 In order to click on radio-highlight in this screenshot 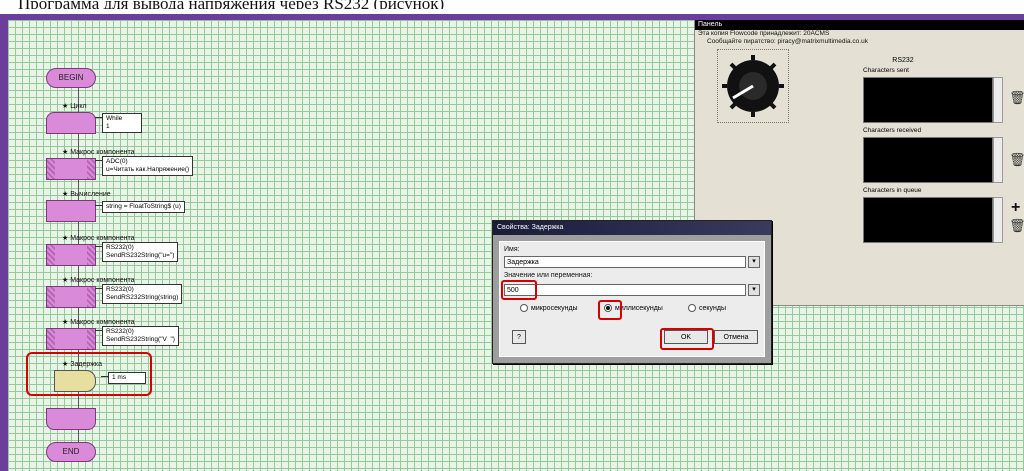, I will do `click(610, 310)`.